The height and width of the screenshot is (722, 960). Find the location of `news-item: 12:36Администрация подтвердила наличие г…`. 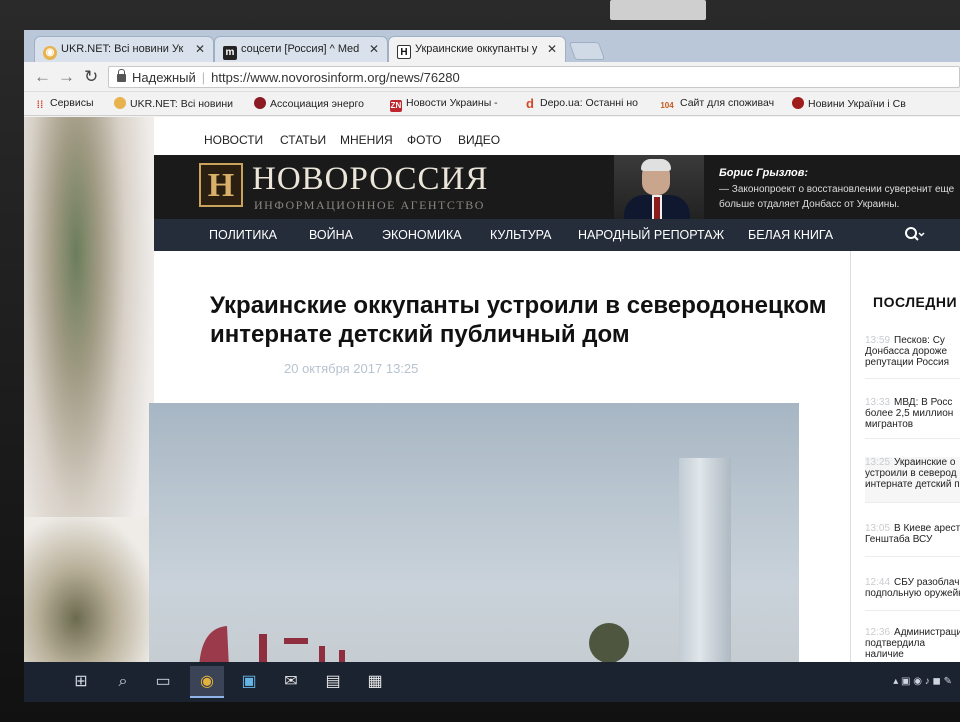

news-item: 12:36Администрация подтвердила наличие г… is located at coordinates (912, 644).